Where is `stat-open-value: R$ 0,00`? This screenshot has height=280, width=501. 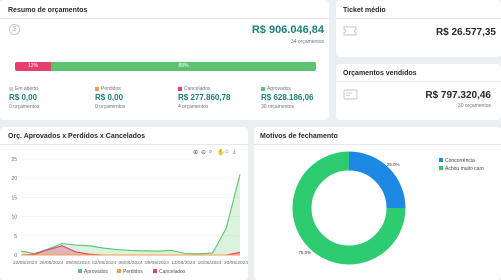 stat-open-value: R$ 0,00 is located at coordinates (23, 97).